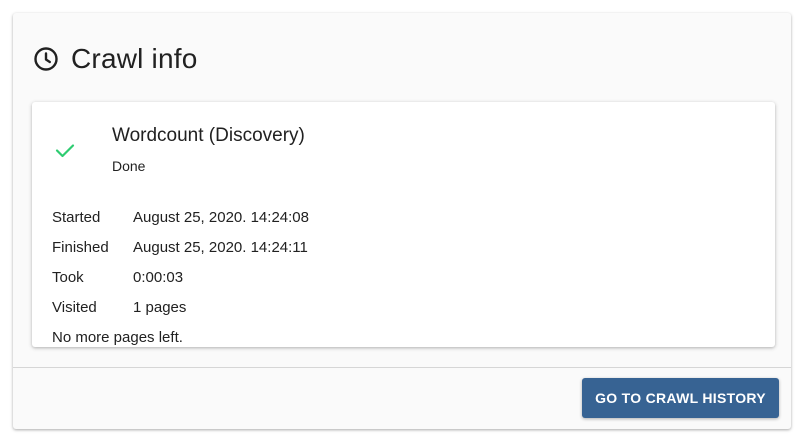 The height and width of the screenshot is (439, 804). What do you see at coordinates (160, 307) in the screenshot?
I see `detail-value: 1 pages` at bounding box center [160, 307].